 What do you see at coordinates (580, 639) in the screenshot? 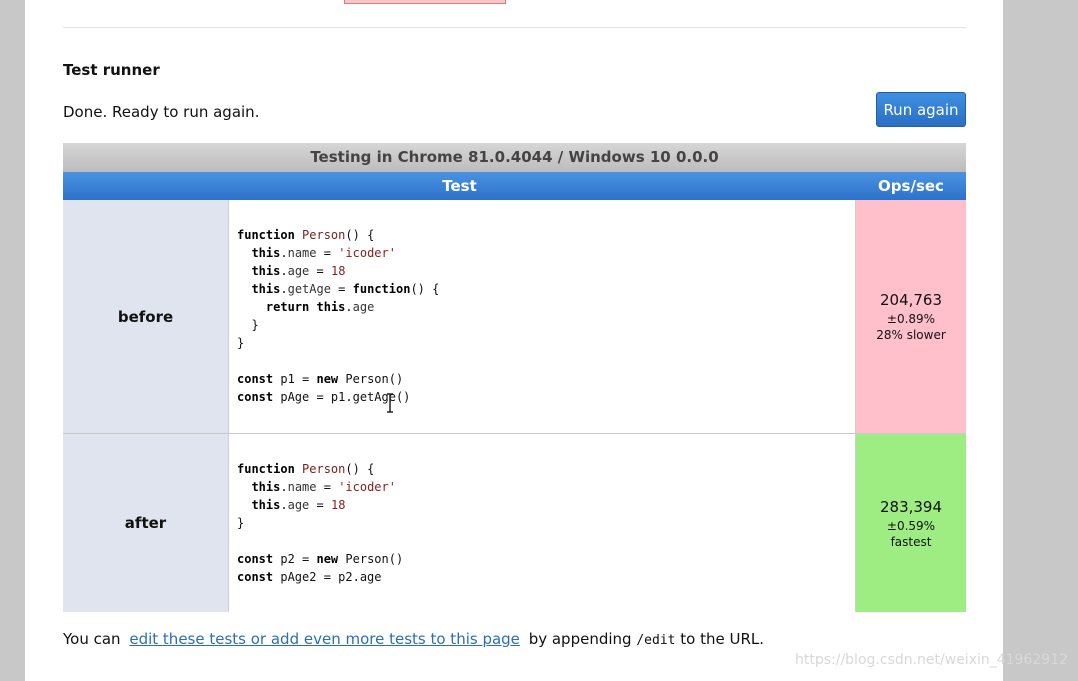
I see `footer-middle: by appending` at bounding box center [580, 639].